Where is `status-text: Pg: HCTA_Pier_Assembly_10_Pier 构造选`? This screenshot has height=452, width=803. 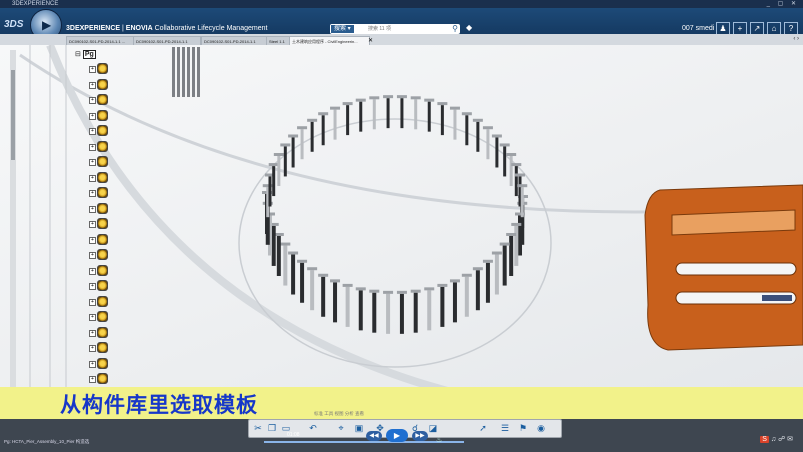
status-text: Pg: HCTA_Pier_Assembly_10_Pier 构造选 is located at coordinates (47, 441).